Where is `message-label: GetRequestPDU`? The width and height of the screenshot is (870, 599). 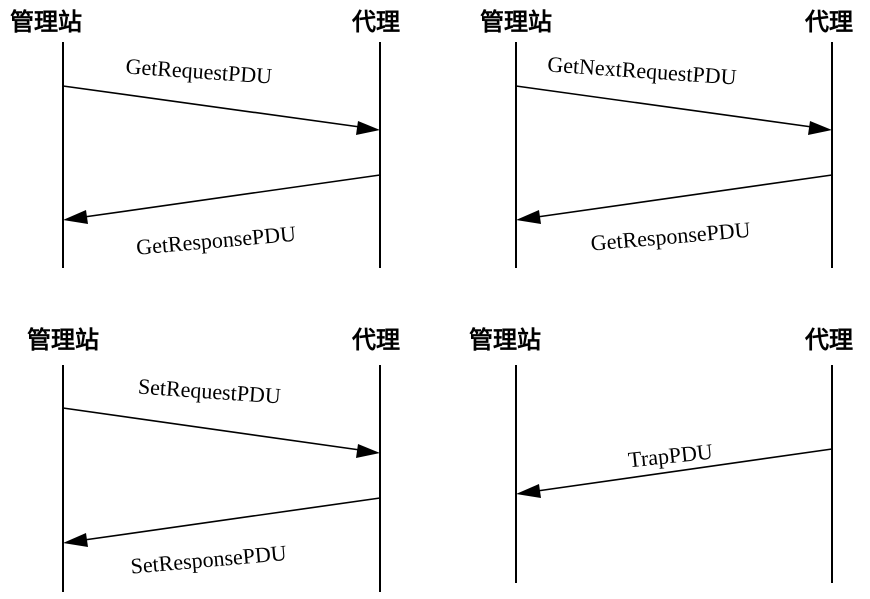
message-label: GetRequestPDU is located at coordinates (199, 70).